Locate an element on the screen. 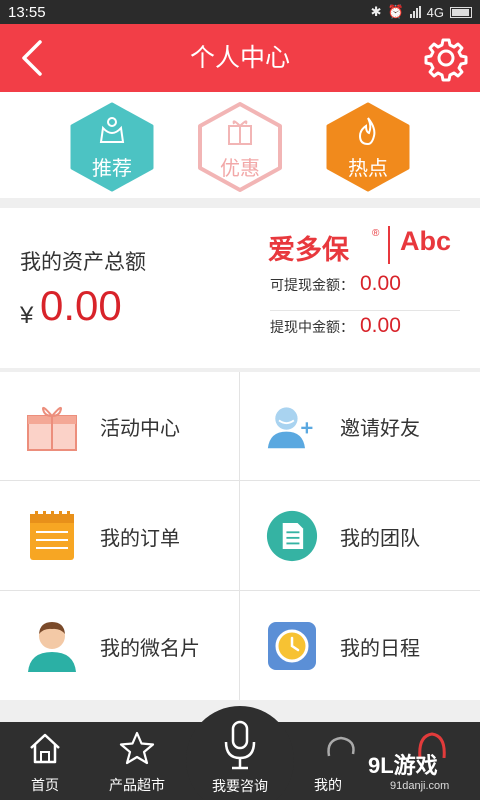 This screenshot has height=800, width=480. menu-item-activity-center: 活动中心 is located at coordinates (119, 426).